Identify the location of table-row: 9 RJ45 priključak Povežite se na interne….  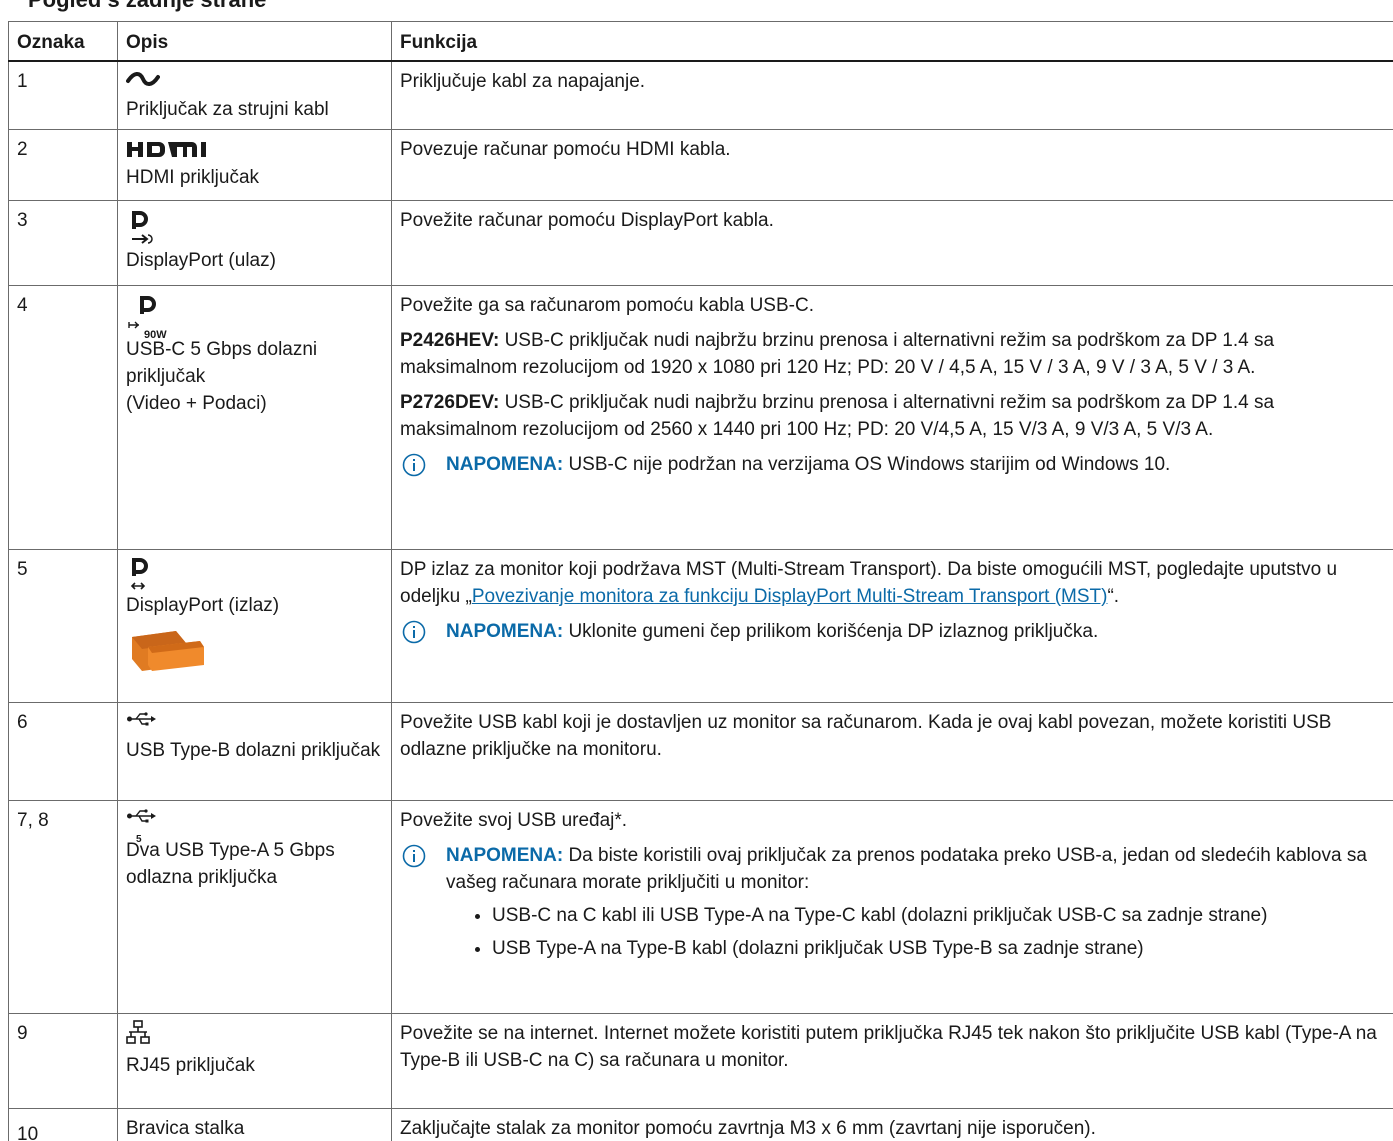
(700, 1061).